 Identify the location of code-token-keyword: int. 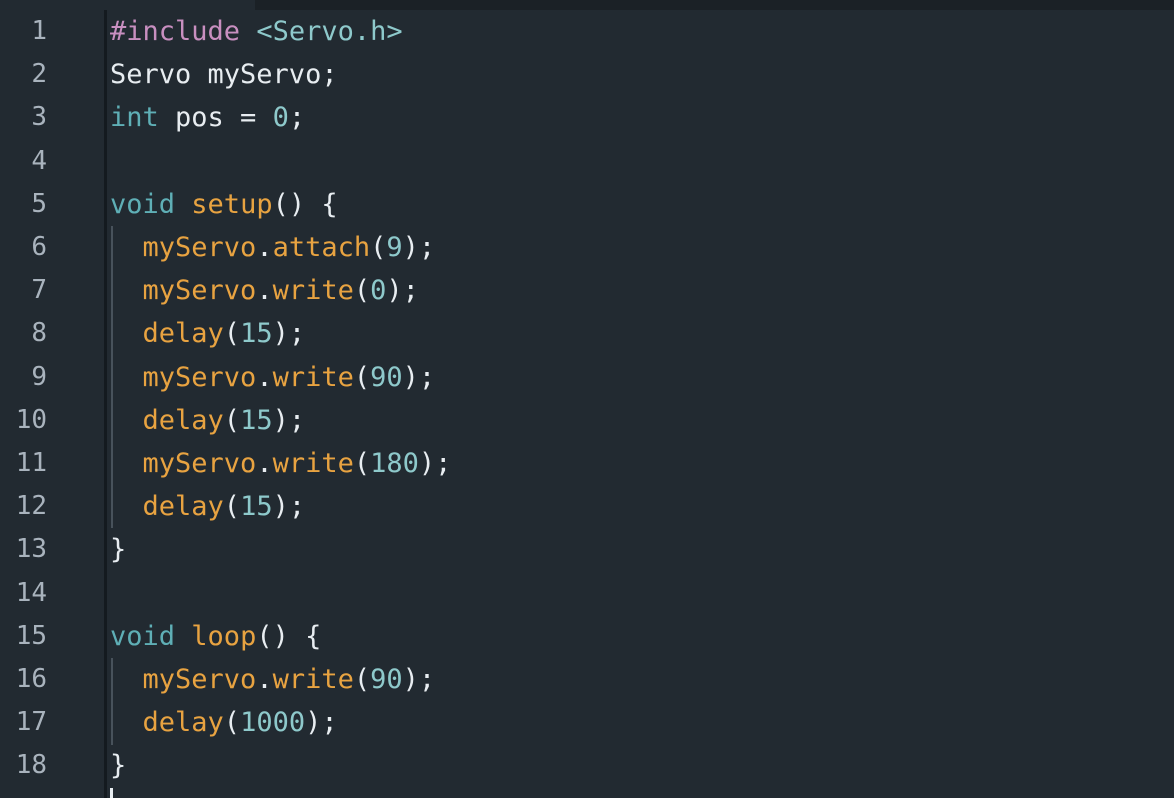
(134, 118).